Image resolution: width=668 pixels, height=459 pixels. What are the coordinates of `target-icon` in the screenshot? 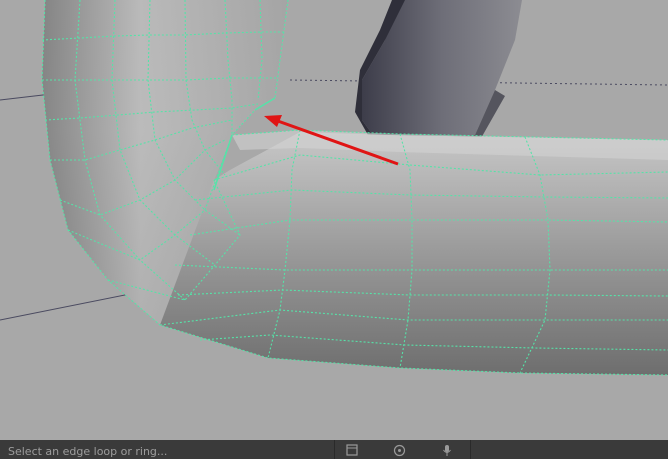 It's located at (399, 450).